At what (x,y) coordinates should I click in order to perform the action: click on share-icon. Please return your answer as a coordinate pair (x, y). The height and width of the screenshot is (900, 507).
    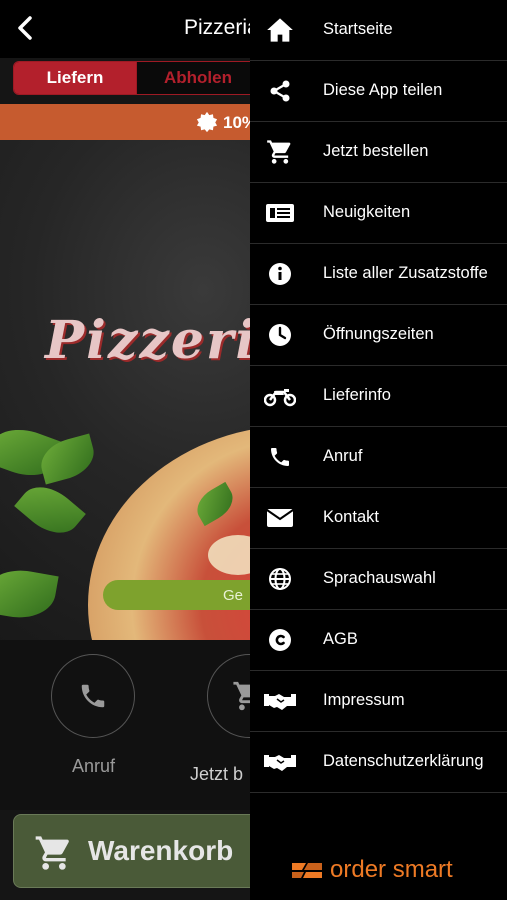
    Looking at the image, I should click on (280, 91).